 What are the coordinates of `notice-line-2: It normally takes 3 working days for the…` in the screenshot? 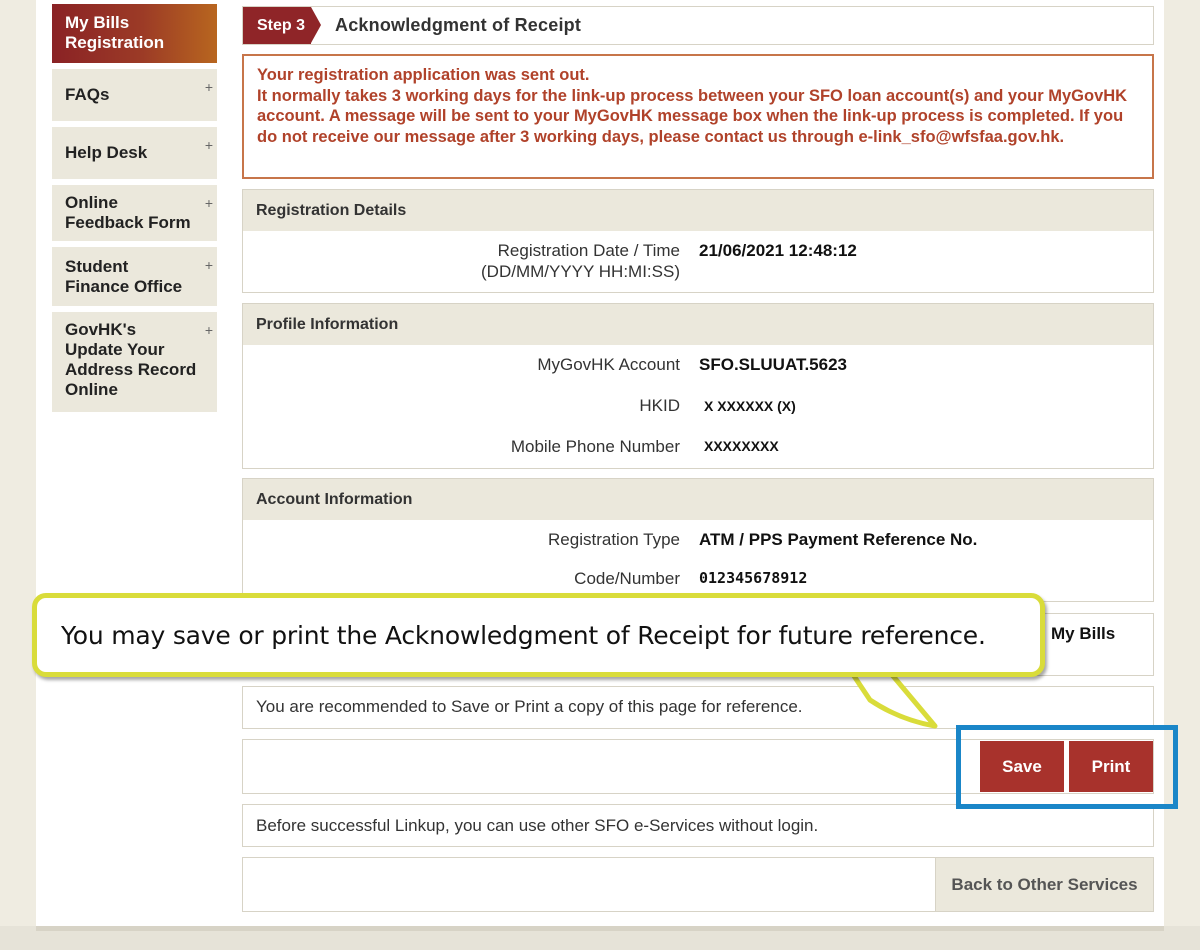 It's located at (692, 116).